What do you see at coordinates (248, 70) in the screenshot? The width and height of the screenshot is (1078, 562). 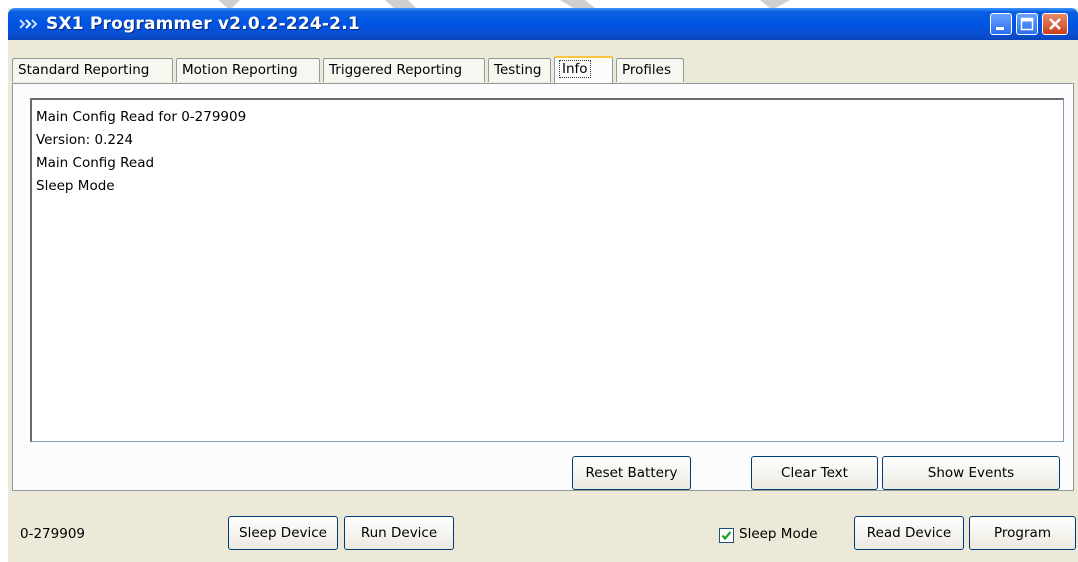 I see `tab-motion-reporting: Motion Reporting` at bounding box center [248, 70].